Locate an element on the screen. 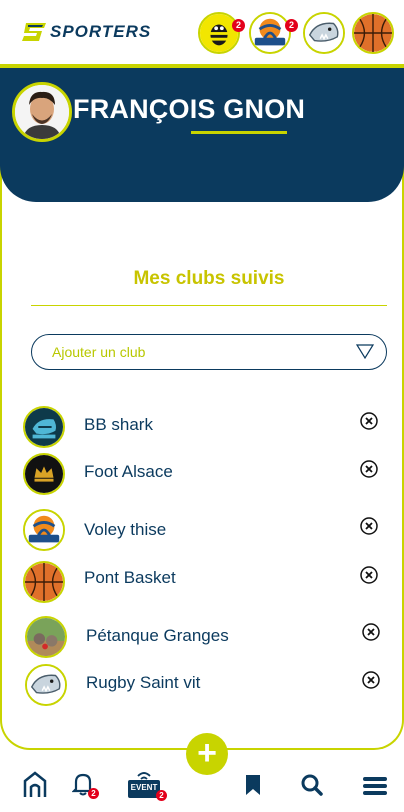  list-item: Pétanque Granges is located at coordinates (202, 637).